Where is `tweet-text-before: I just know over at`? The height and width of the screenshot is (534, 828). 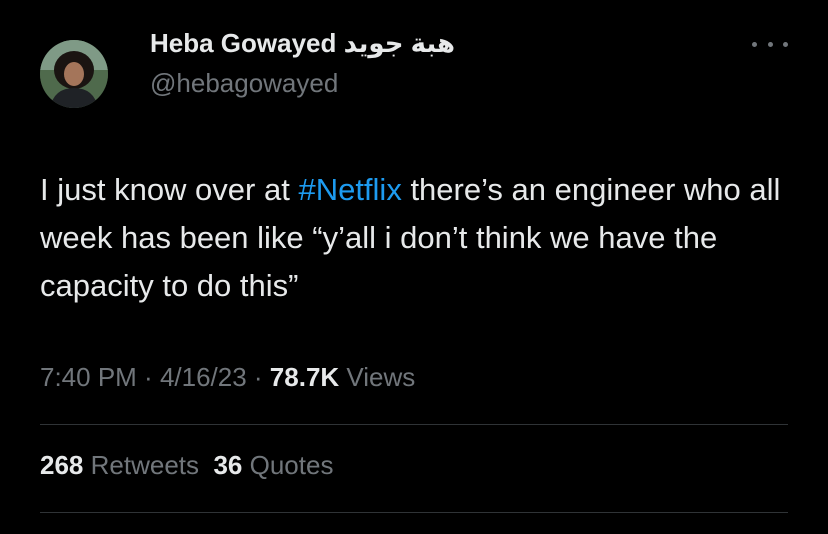 tweet-text-before: I just know over at is located at coordinates (169, 189).